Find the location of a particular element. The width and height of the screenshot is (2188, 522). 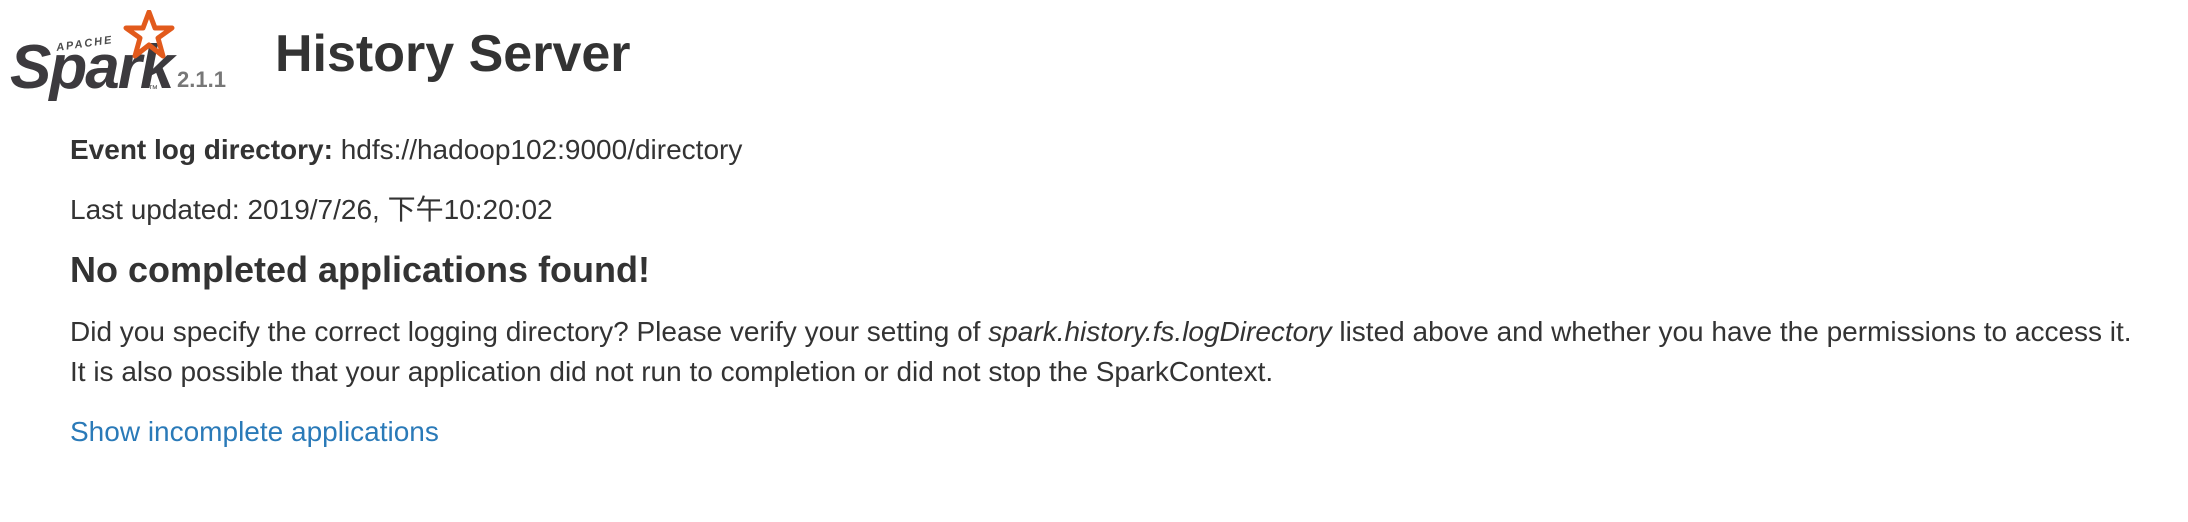

no-applications-heading: No completed applications found! is located at coordinates (360, 269).